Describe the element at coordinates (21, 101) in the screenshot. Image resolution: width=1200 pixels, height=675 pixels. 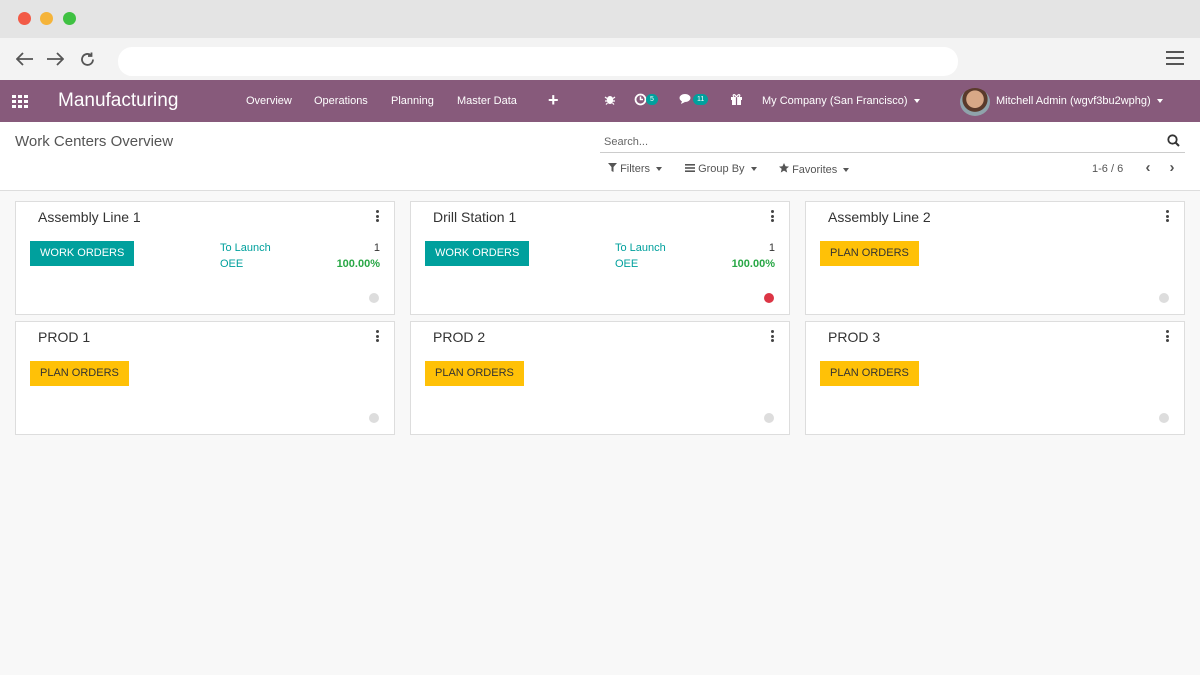
I see `apps-grid-icon` at that location.